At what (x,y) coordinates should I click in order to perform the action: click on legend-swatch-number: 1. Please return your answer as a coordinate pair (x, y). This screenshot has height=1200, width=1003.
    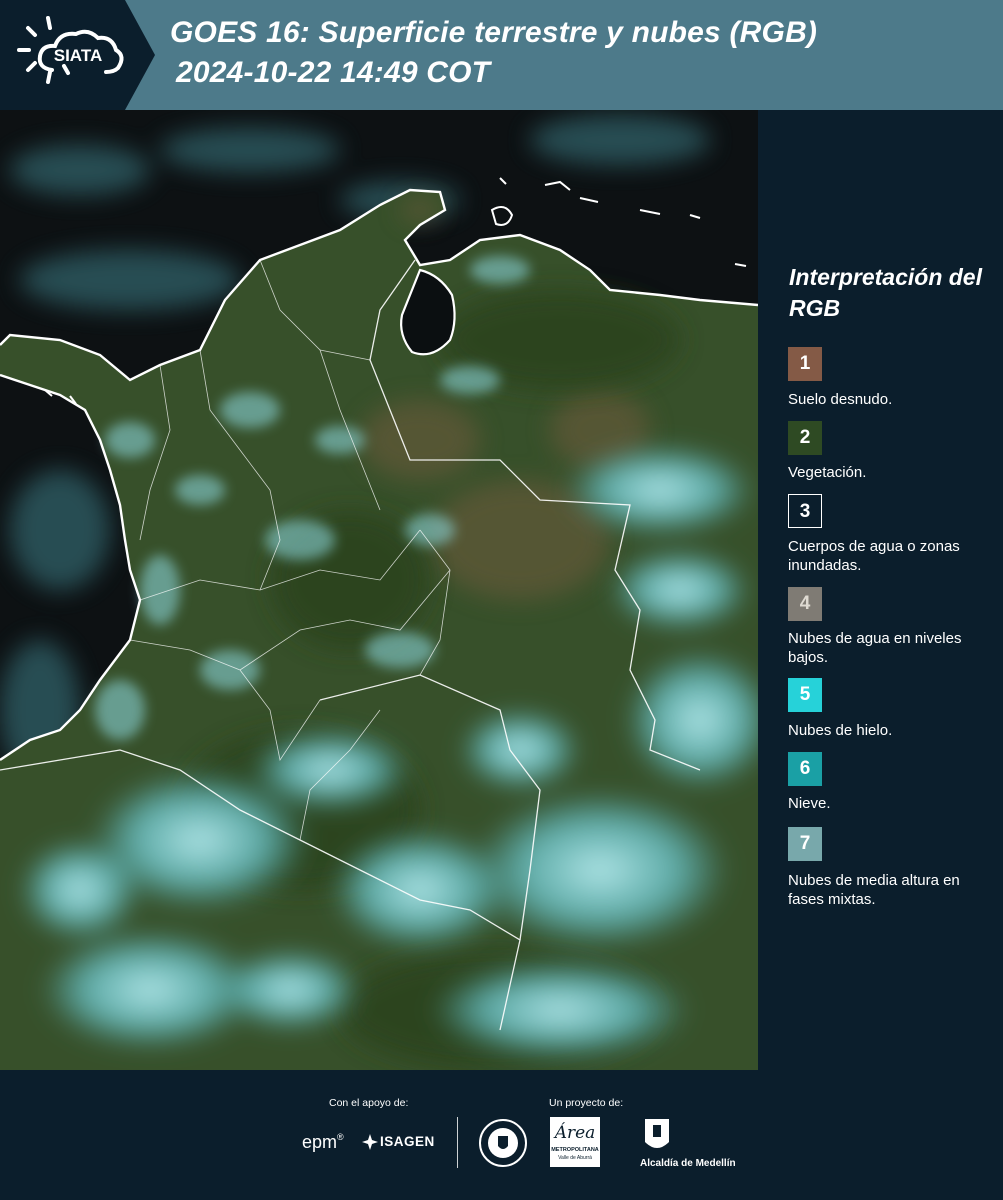
    Looking at the image, I should click on (805, 363).